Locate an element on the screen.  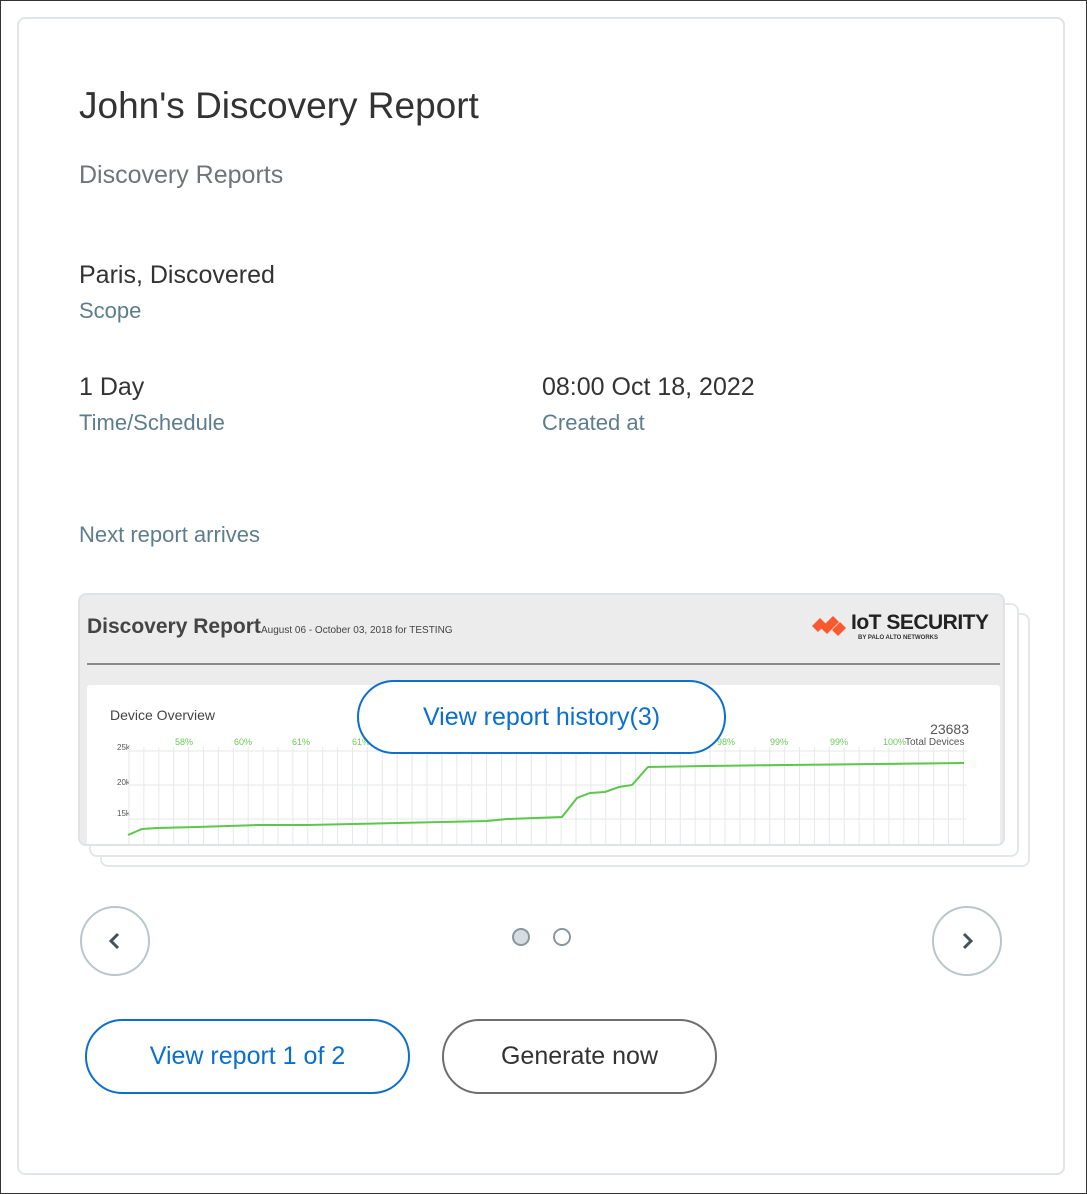
next-report-label: Next report arrives is located at coordinates (169, 534).